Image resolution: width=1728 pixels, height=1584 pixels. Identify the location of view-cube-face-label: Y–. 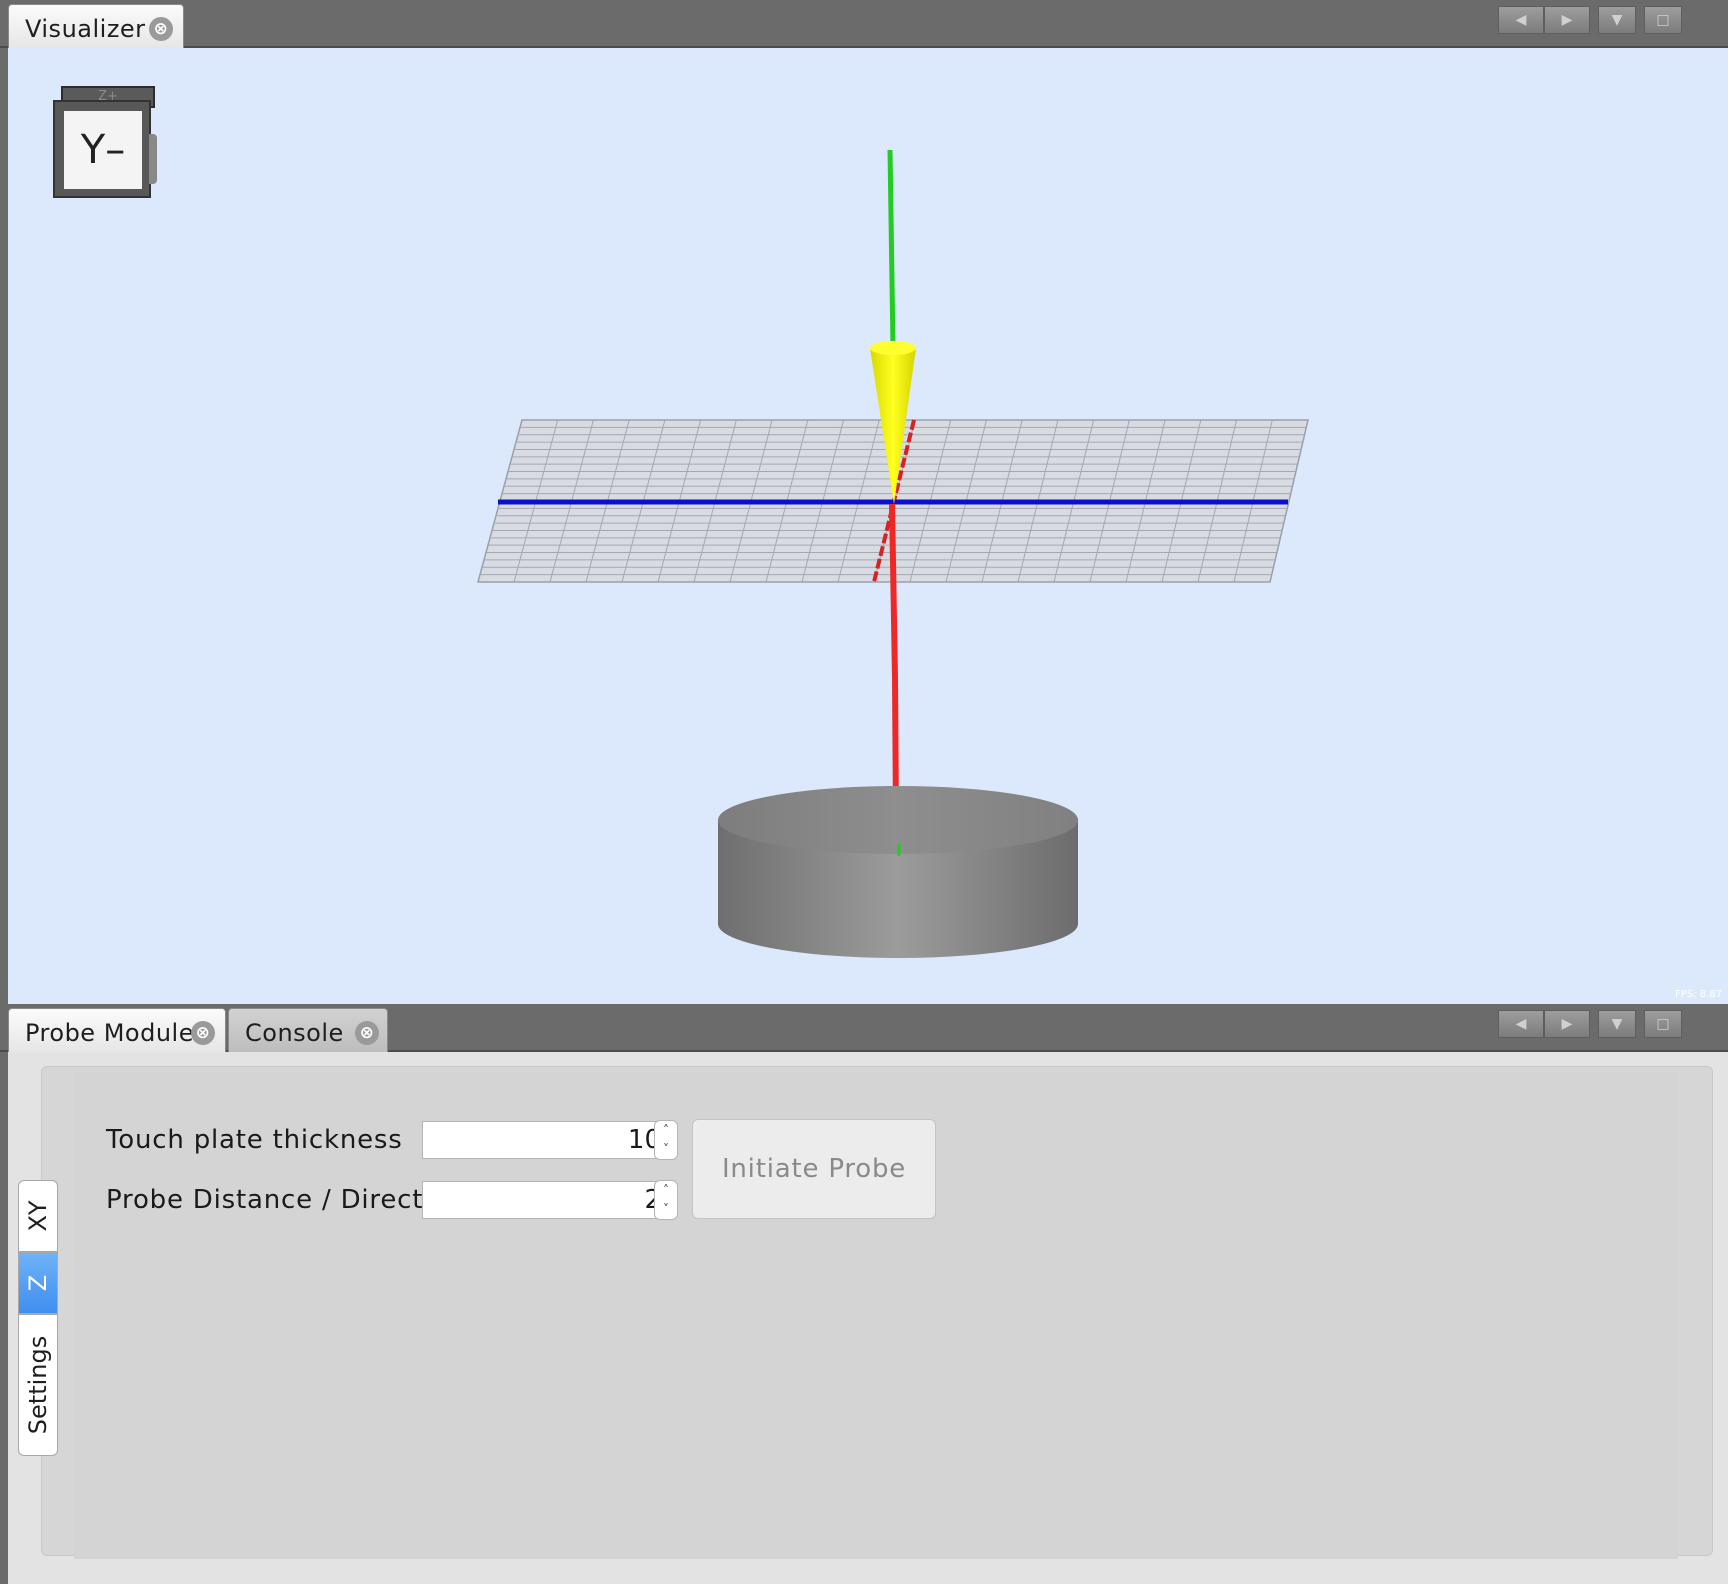
(103, 150).